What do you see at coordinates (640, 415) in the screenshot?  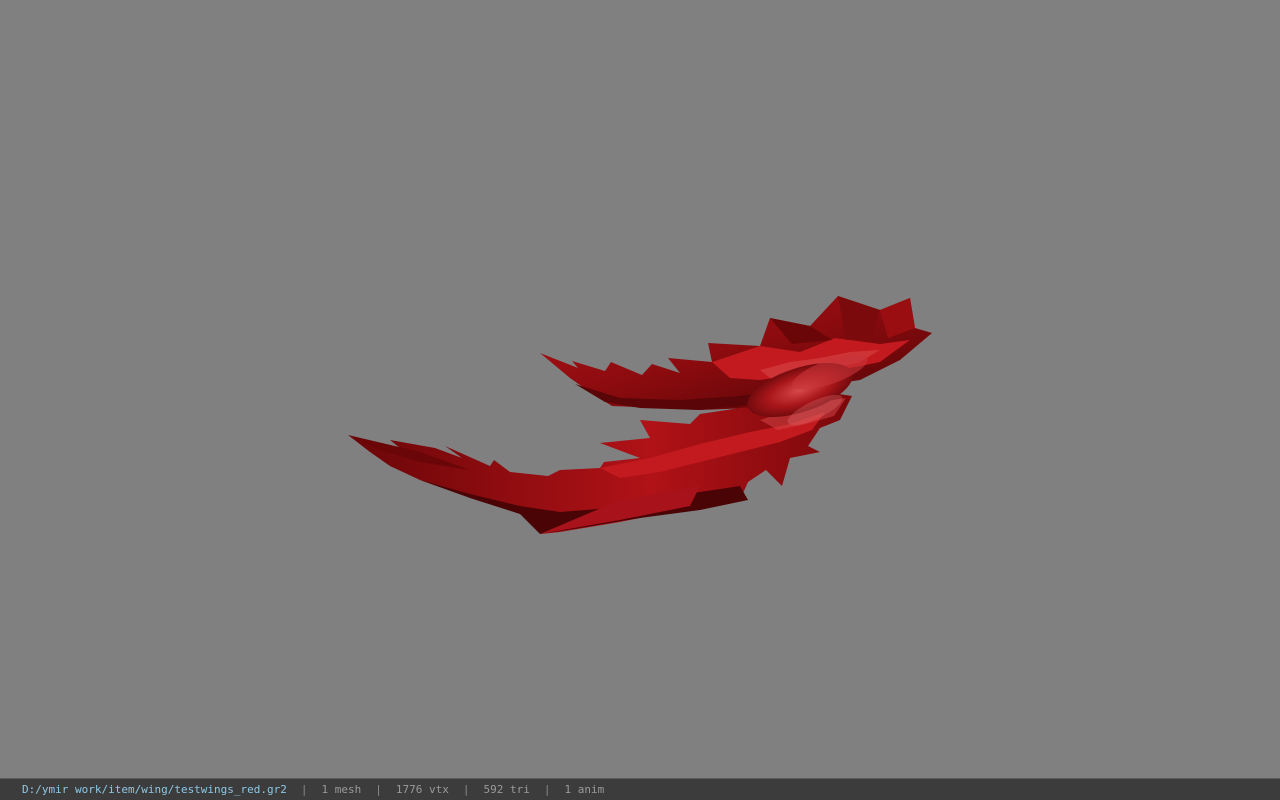 I see `wing-model-render` at bounding box center [640, 415].